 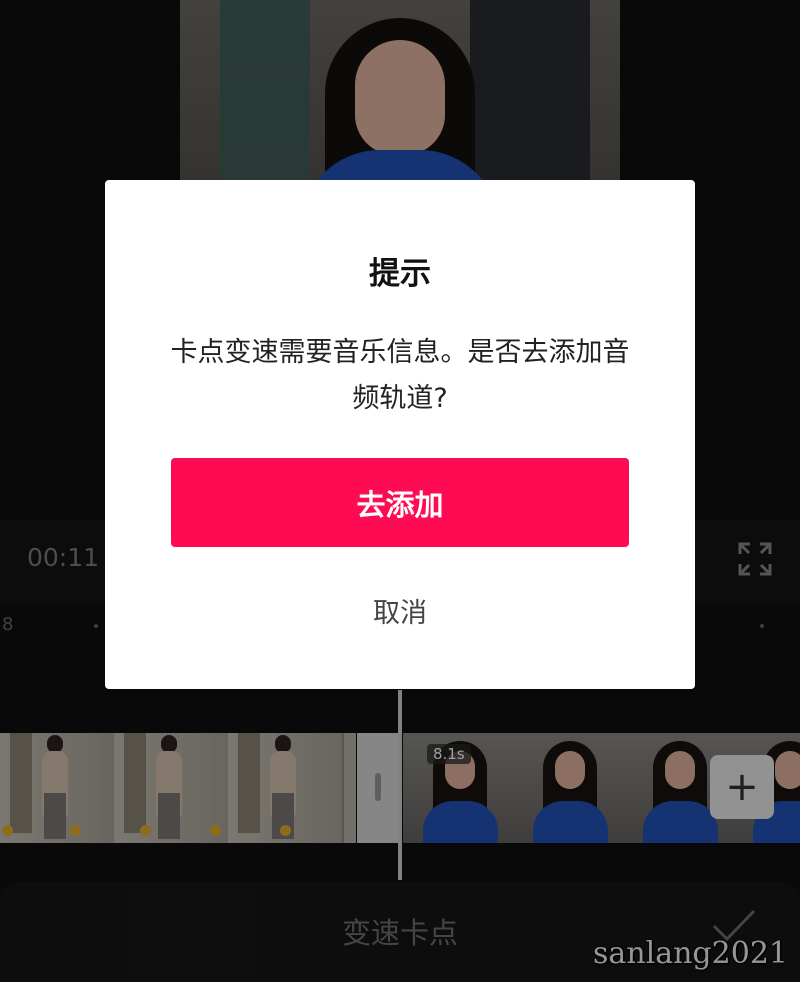 I want to click on dialog-title: 提示, so click(x=400, y=274).